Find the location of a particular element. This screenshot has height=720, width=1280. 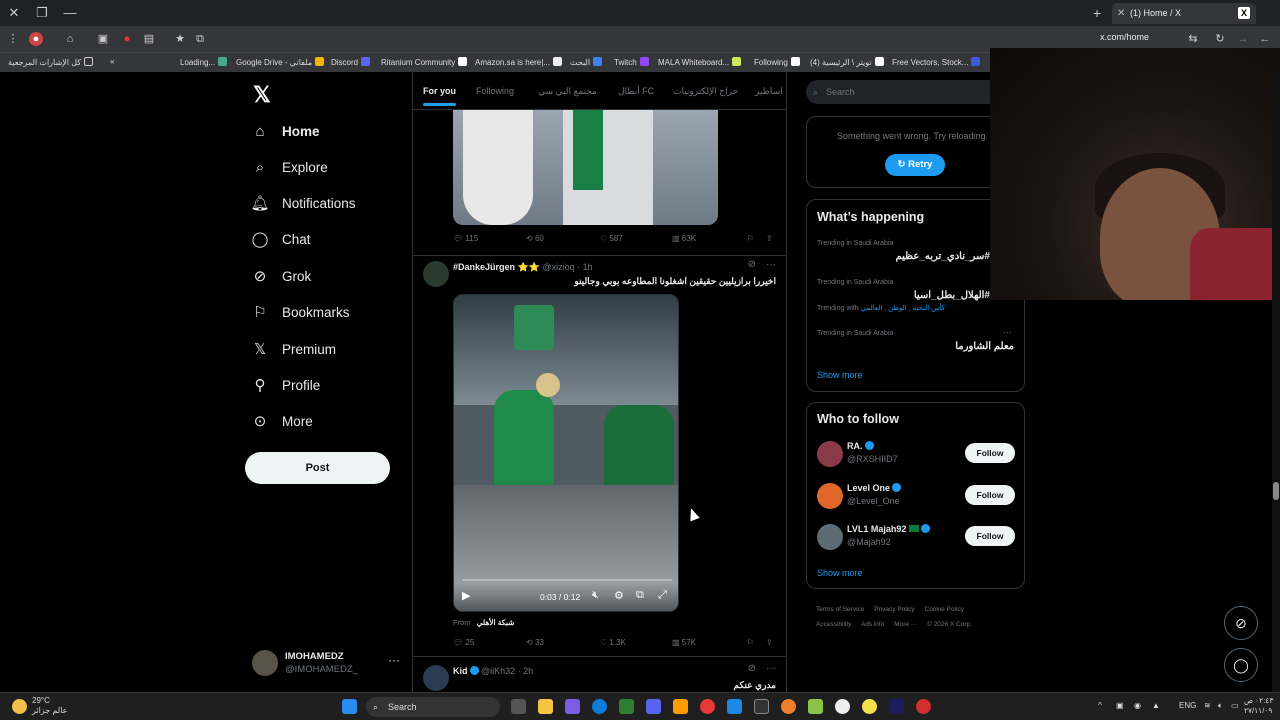

clock: ٠٢:٤٣ ص ٢٧/١١/٠٩ is located at coordinates (1258, 706).